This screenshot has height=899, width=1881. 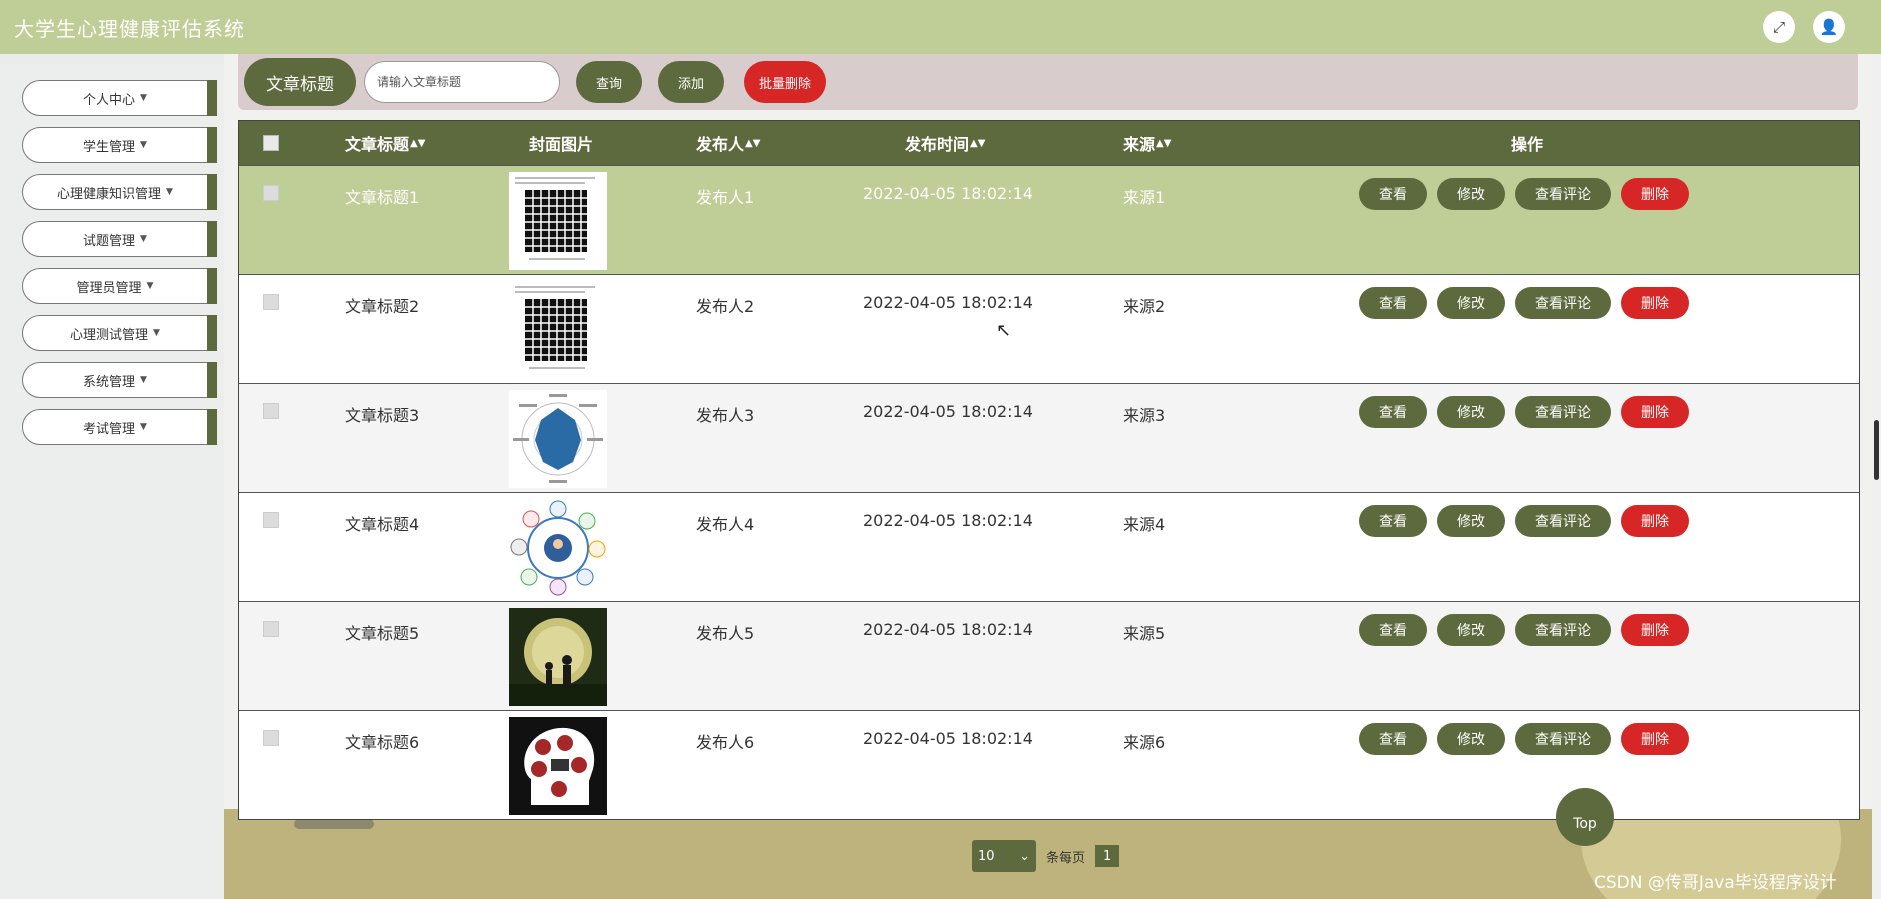 What do you see at coordinates (382, 633) in the screenshot?
I see `cell-title: 文章标题5` at bounding box center [382, 633].